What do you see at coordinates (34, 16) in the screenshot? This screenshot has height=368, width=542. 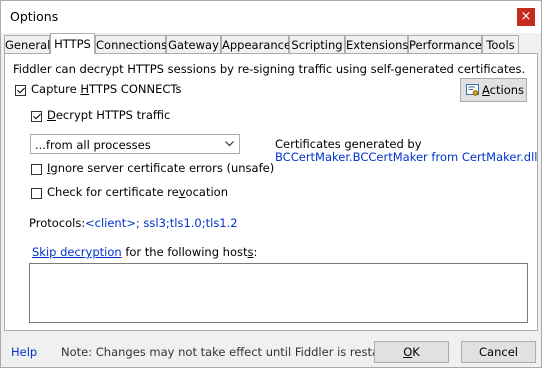 I see `window-title: Options` at bounding box center [34, 16].